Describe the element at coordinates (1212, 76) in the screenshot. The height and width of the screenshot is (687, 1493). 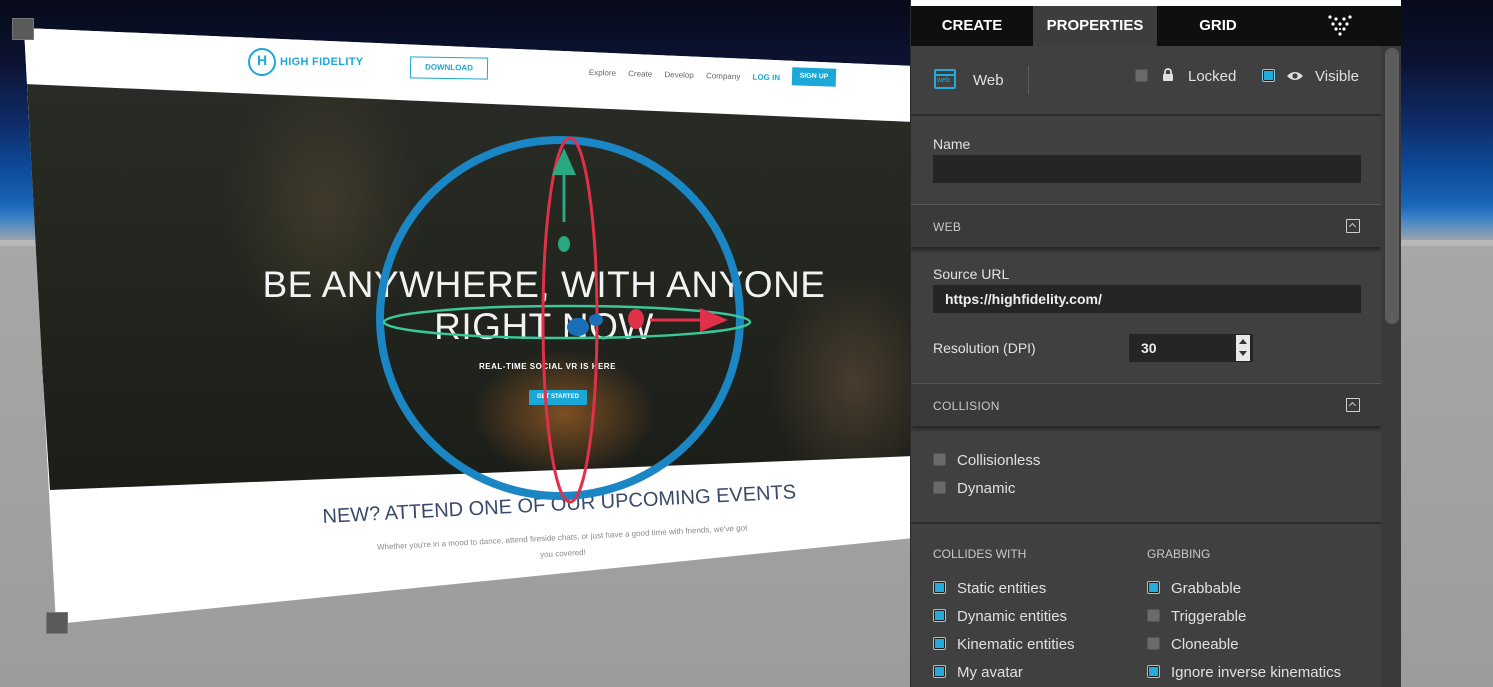
I see `locked-label: Locked` at that location.